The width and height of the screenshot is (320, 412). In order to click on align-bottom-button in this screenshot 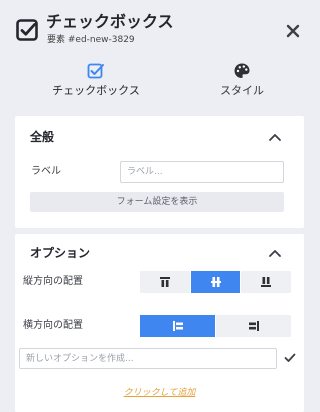, I will do `click(266, 282)`.